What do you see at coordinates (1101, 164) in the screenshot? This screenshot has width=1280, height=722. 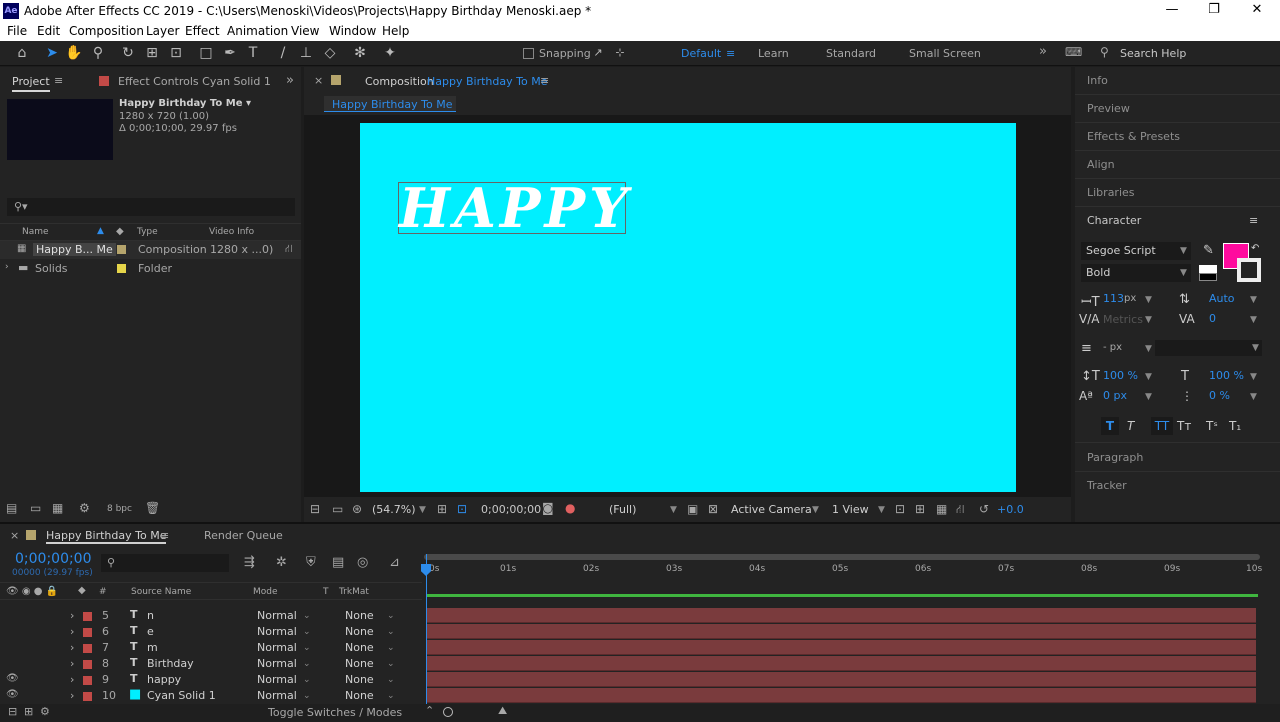 I see `panel-align: Align` at bounding box center [1101, 164].